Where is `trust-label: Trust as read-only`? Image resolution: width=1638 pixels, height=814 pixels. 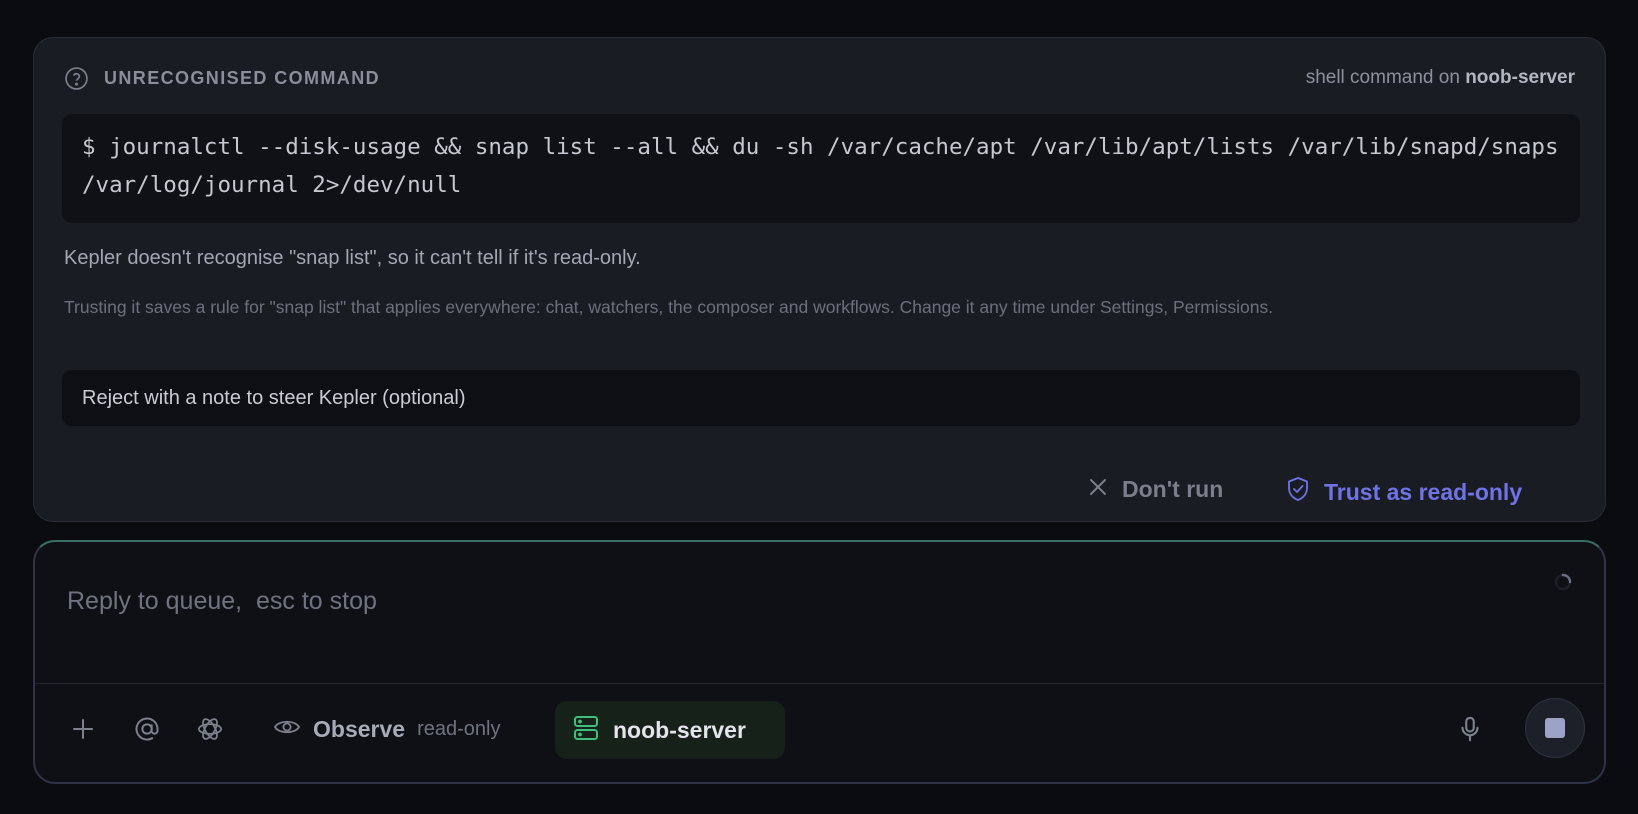 trust-label: Trust as read-only is located at coordinates (1423, 491).